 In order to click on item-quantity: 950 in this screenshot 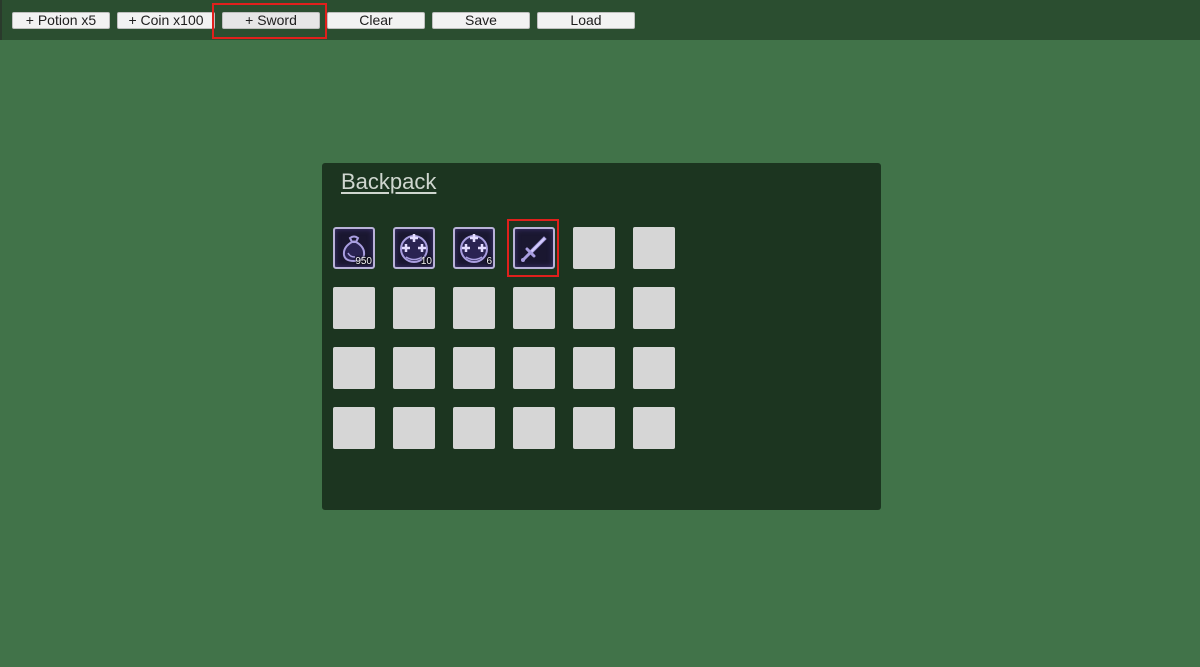, I will do `click(363, 261)`.